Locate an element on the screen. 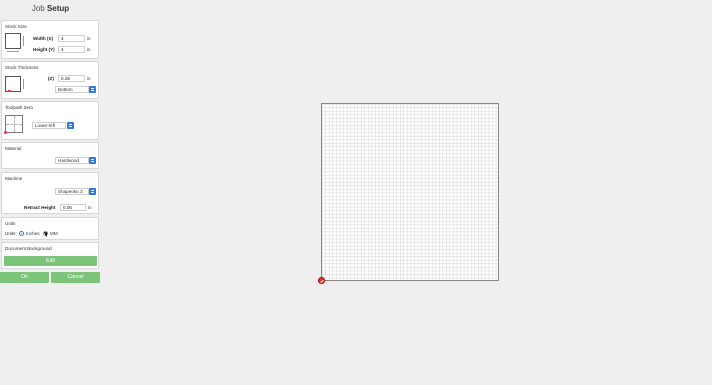 This screenshot has width=712, height=385. units-inches-label: Inches is located at coordinates (33, 233).